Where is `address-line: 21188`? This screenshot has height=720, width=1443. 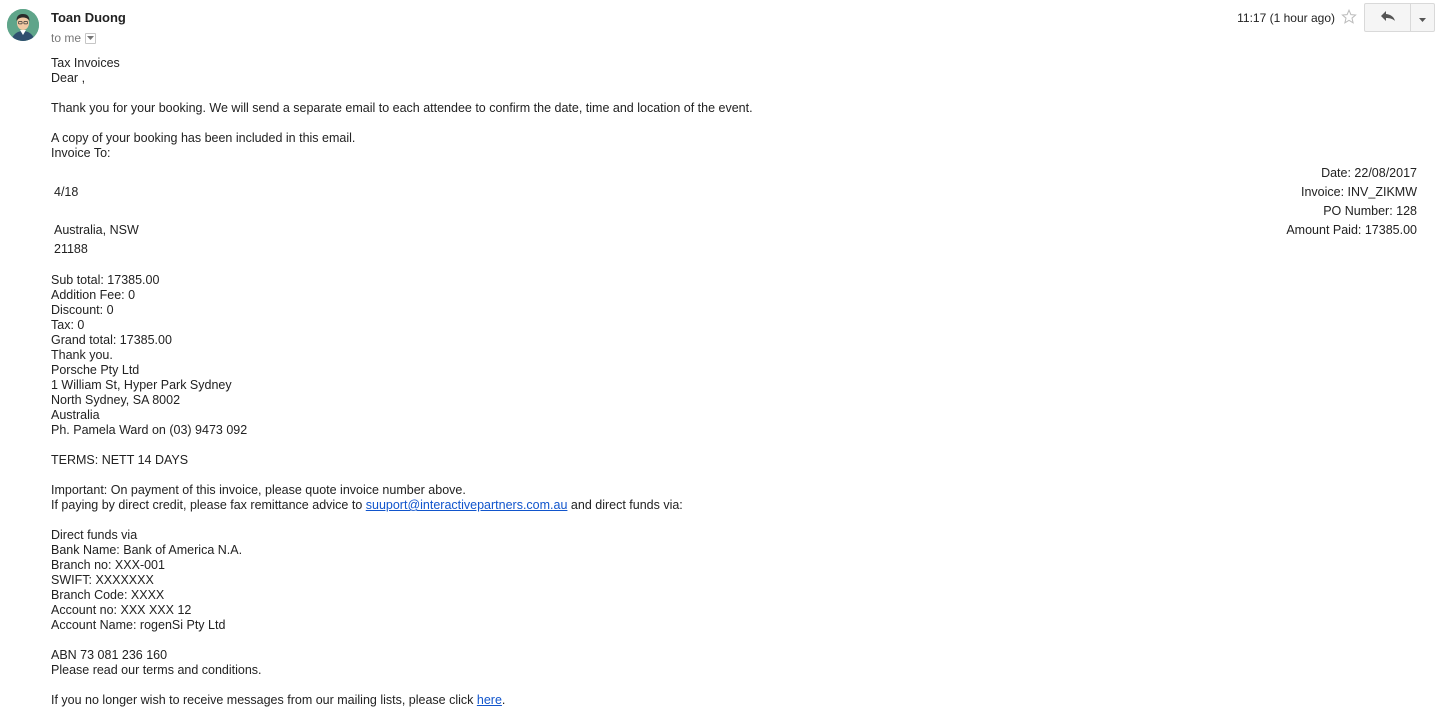
address-line: 21188 is located at coordinates (71, 249).